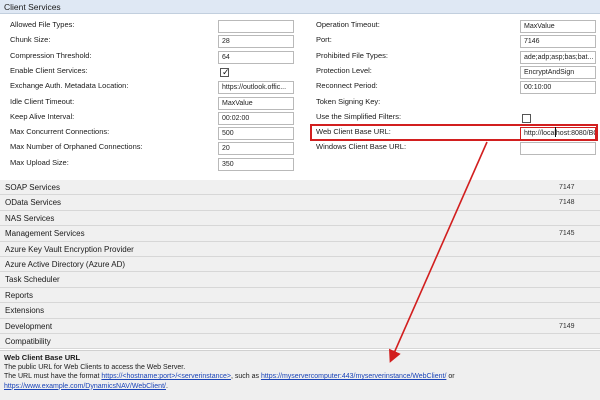  Describe the element at coordinates (300, 341) in the screenshot. I see `category-compatibility: Compatibility` at that location.